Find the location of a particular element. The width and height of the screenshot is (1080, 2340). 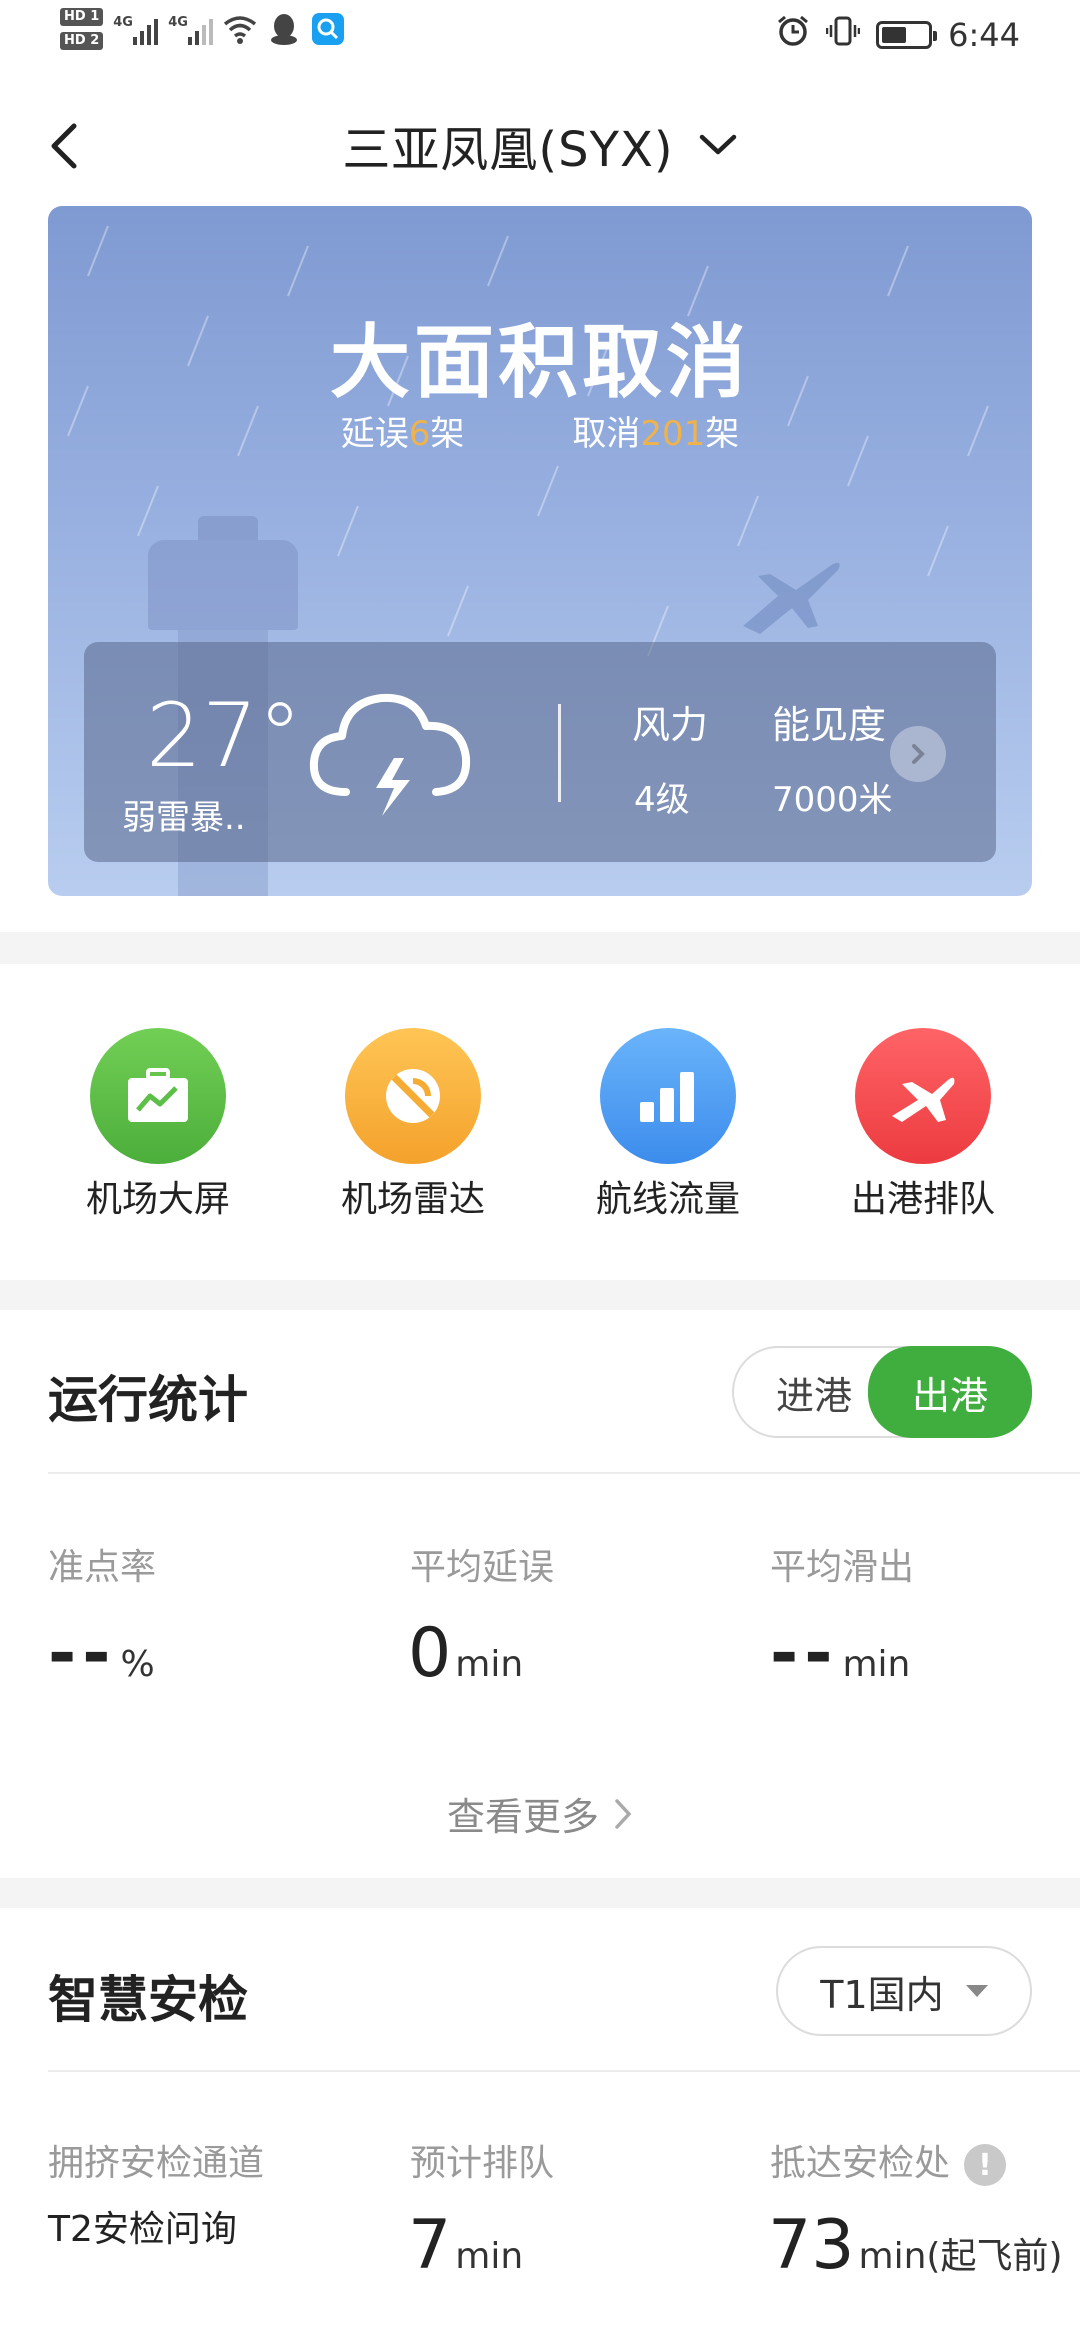

thunderstorm-cloud-icon is located at coordinates (390, 754).